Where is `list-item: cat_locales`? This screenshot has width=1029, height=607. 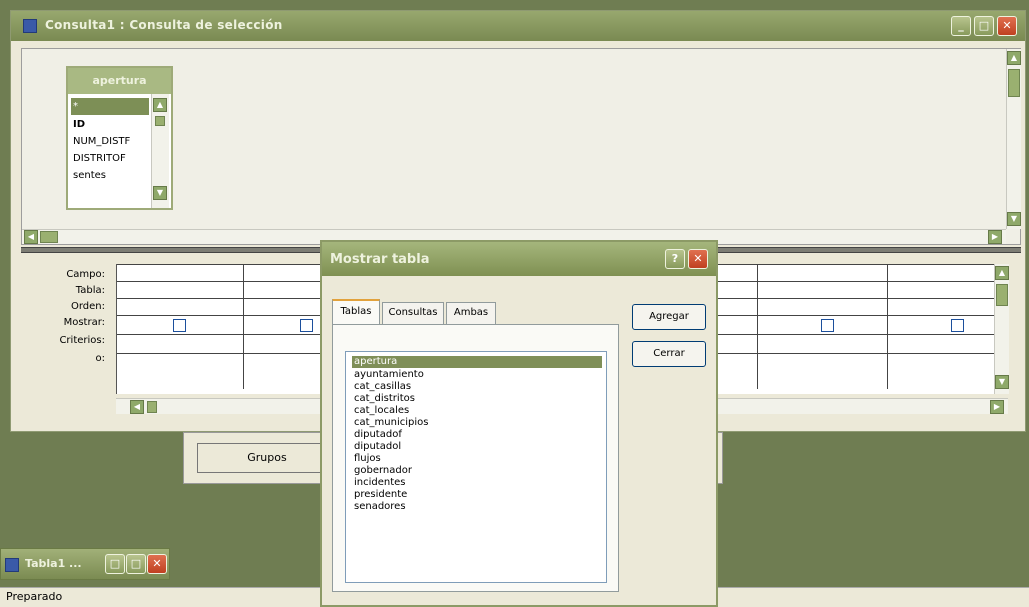
list-item: cat_locales is located at coordinates (477, 411).